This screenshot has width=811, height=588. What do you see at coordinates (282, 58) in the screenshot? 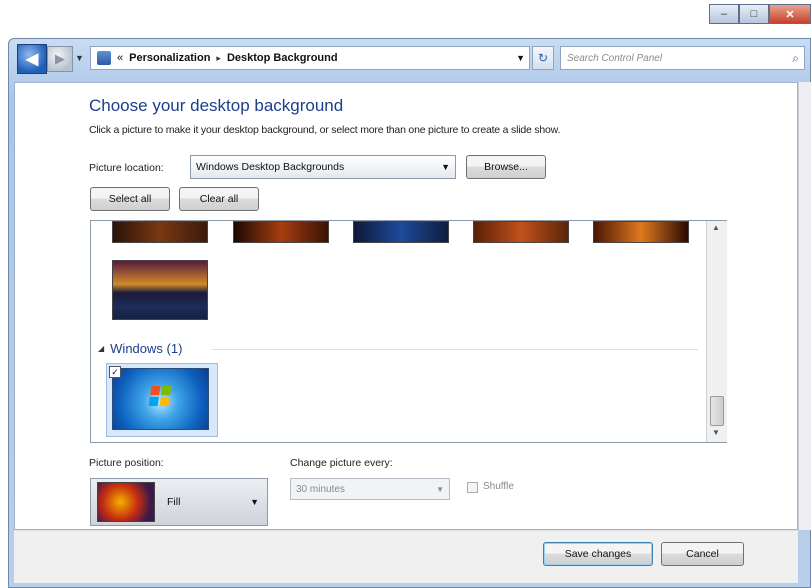
I see `breadcrumb-desktop-background: Desktop Background` at bounding box center [282, 58].